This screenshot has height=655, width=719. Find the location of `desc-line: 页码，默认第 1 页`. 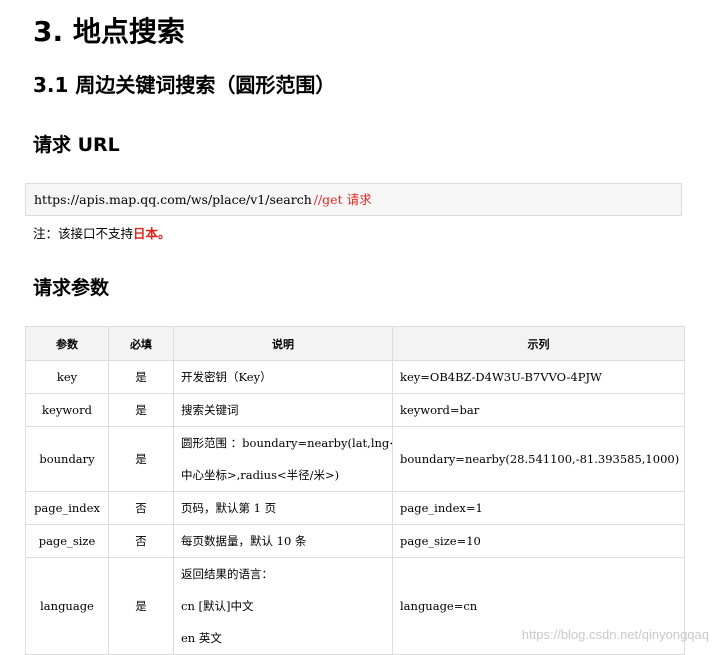

desc-line: 页码，默认第 1 页 is located at coordinates (229, 508).